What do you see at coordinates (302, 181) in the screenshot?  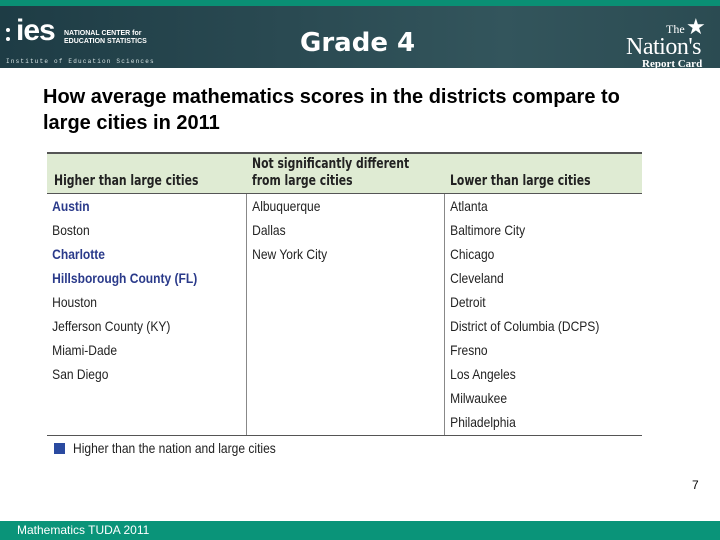 I see `column-header-not-different-line2: from large cities` at bounding box center [302, 181].